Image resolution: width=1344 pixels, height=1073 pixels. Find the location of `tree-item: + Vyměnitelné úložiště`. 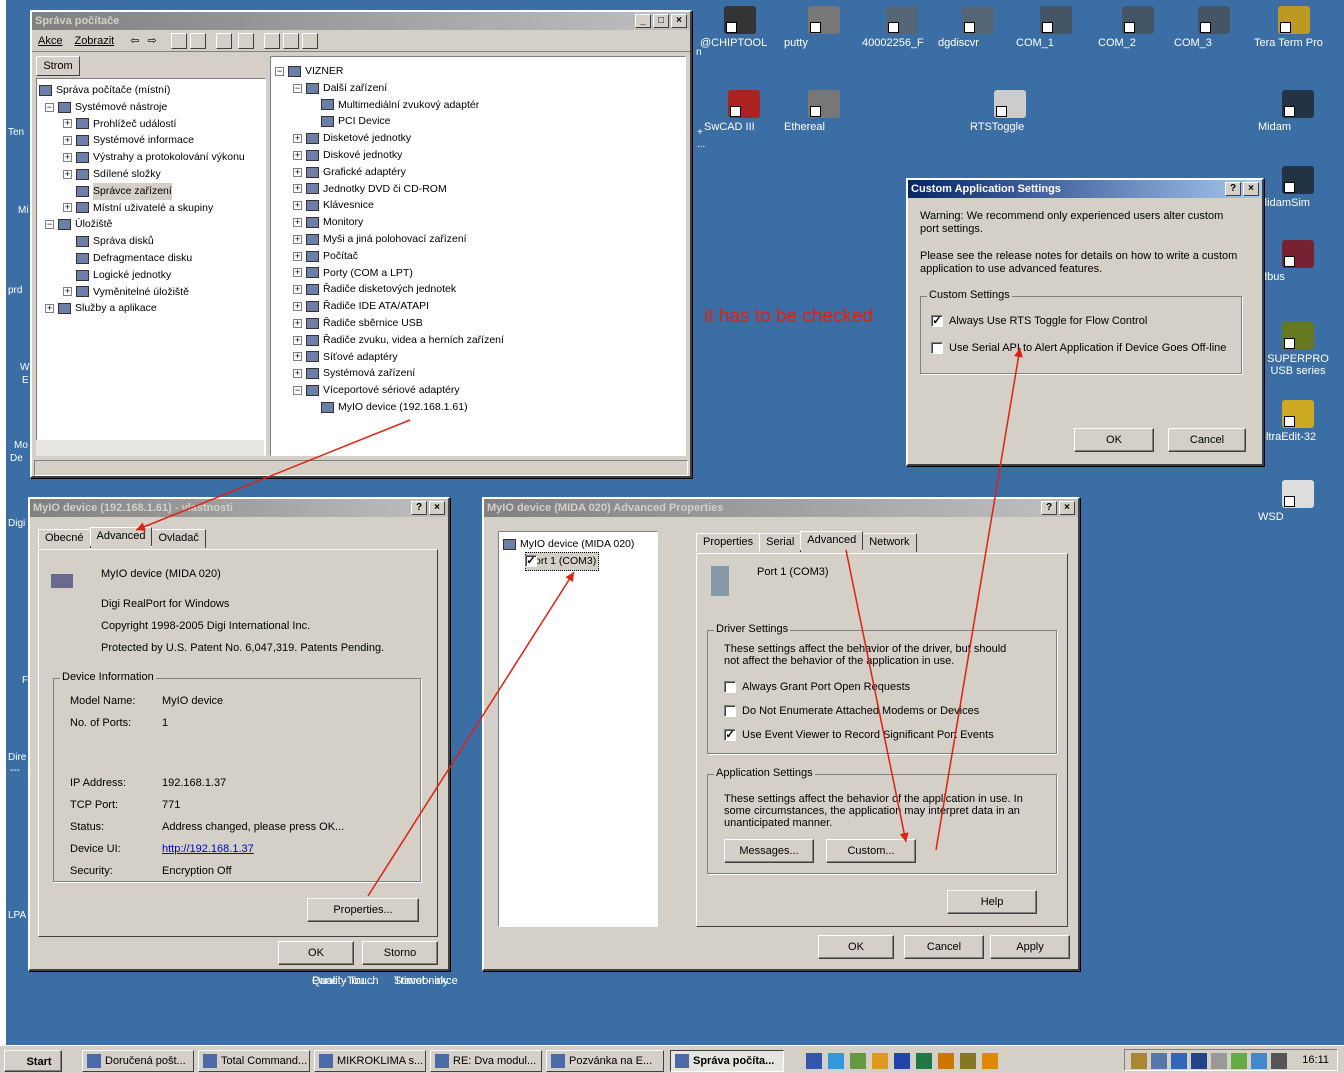

tree-item: + Vyměnitelné úložiště is located at coordinates (151, 292).